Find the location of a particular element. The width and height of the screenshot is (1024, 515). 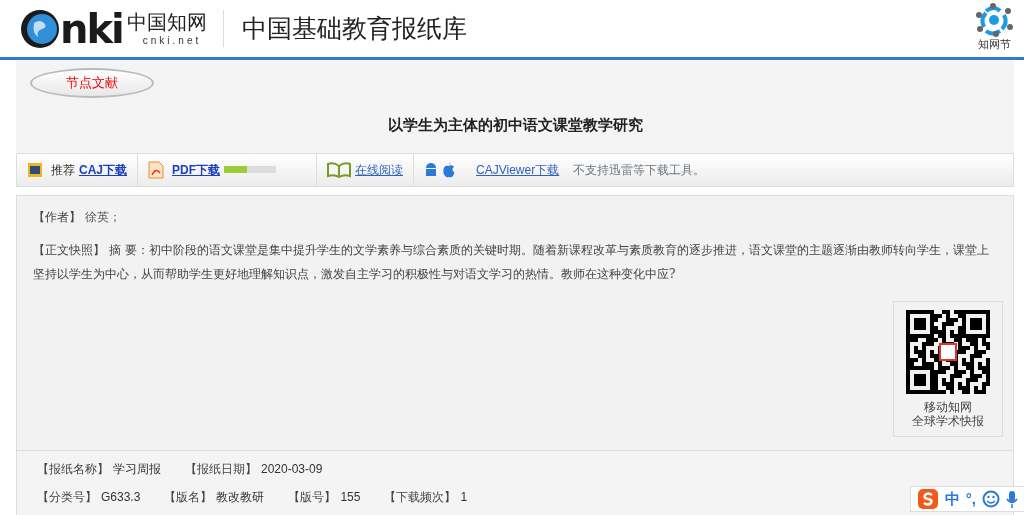

caj-download-link: CAJ下载 is located at coordinates (103, 169).